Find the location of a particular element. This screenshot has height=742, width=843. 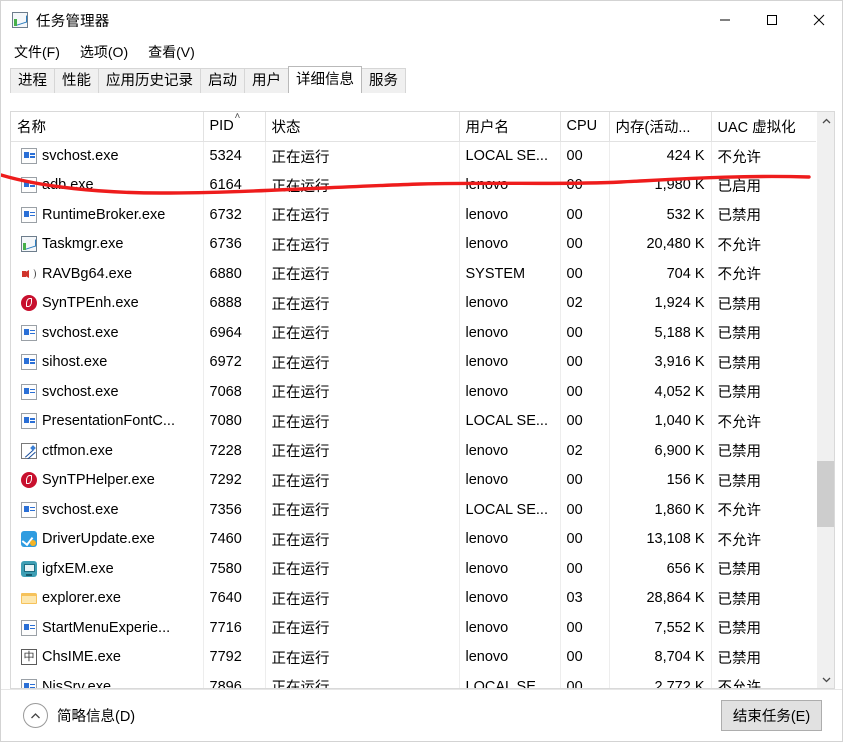

close-button is located at coordinates (818, 20).